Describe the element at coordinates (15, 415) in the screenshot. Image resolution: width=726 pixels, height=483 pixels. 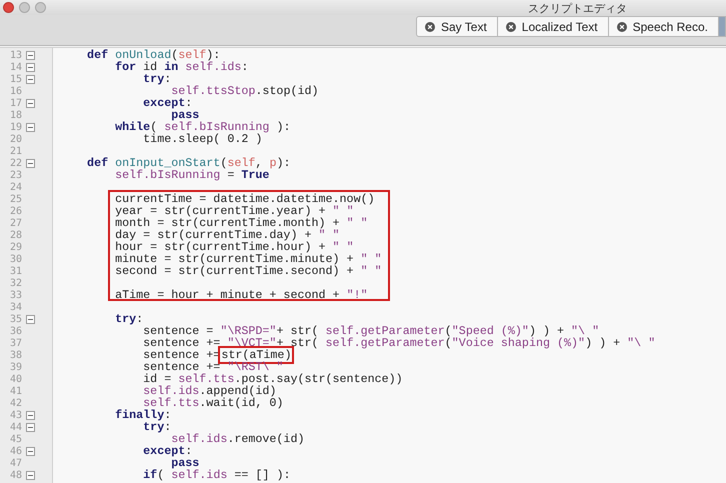
I see `line-number: 43` at that location.